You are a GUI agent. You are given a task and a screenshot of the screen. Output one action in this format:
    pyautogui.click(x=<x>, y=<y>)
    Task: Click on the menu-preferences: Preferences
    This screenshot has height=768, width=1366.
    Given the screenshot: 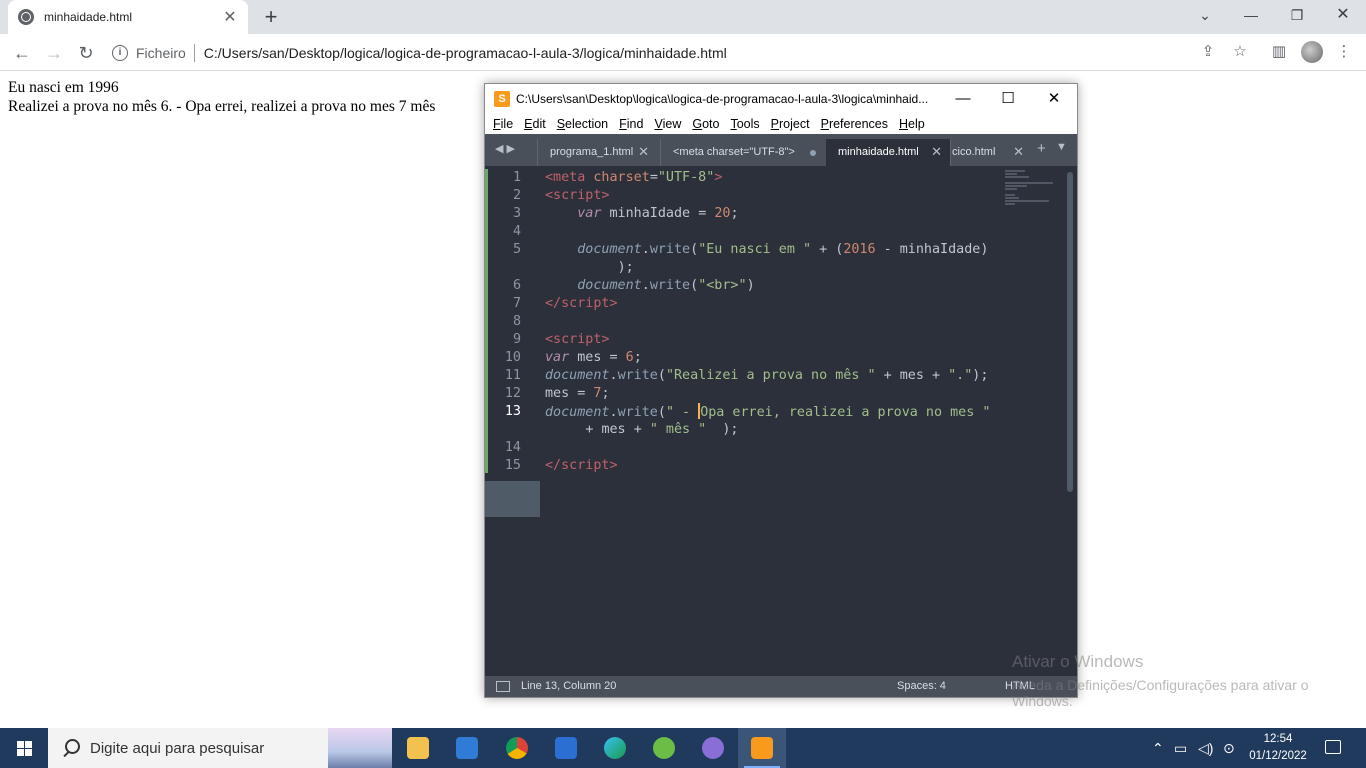 What is the action you would take?
    pyautogui.click(x=854, y=124)
    